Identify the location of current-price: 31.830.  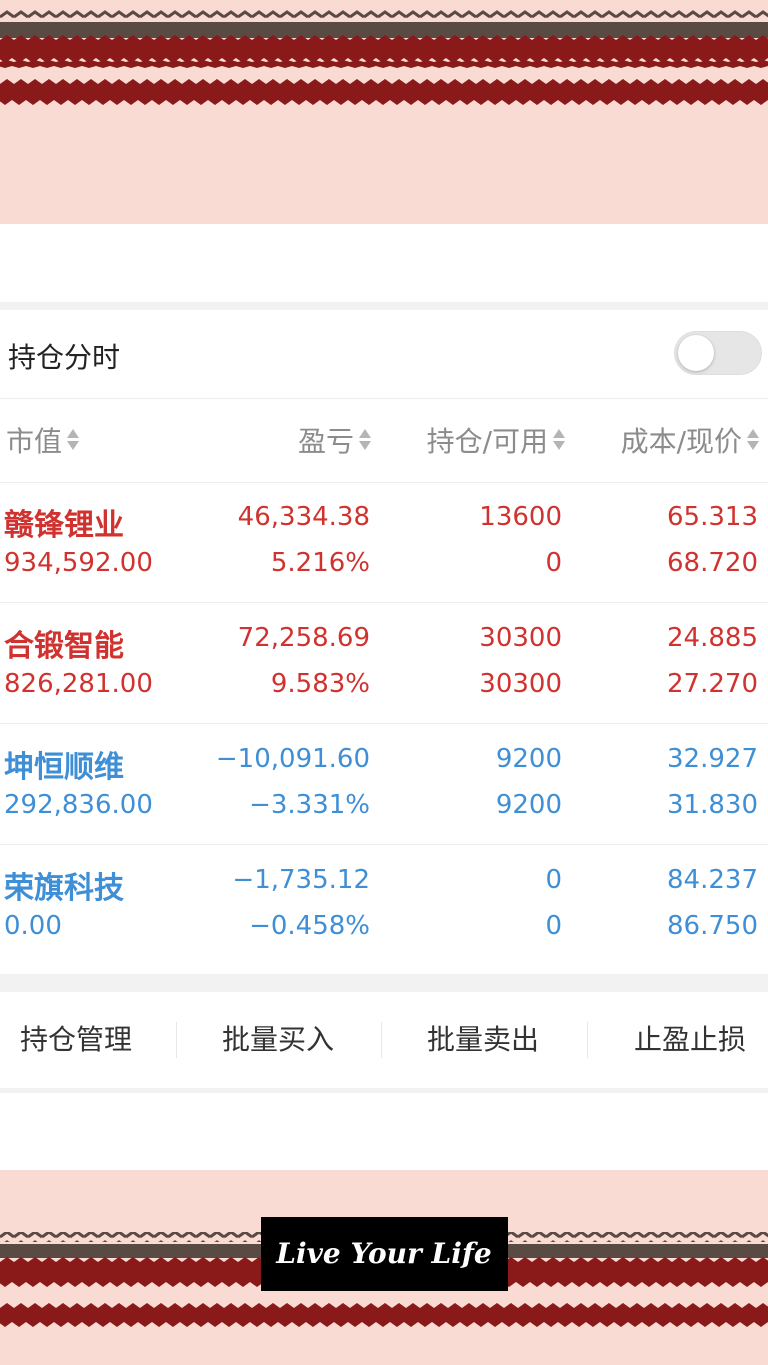
(712, 805).